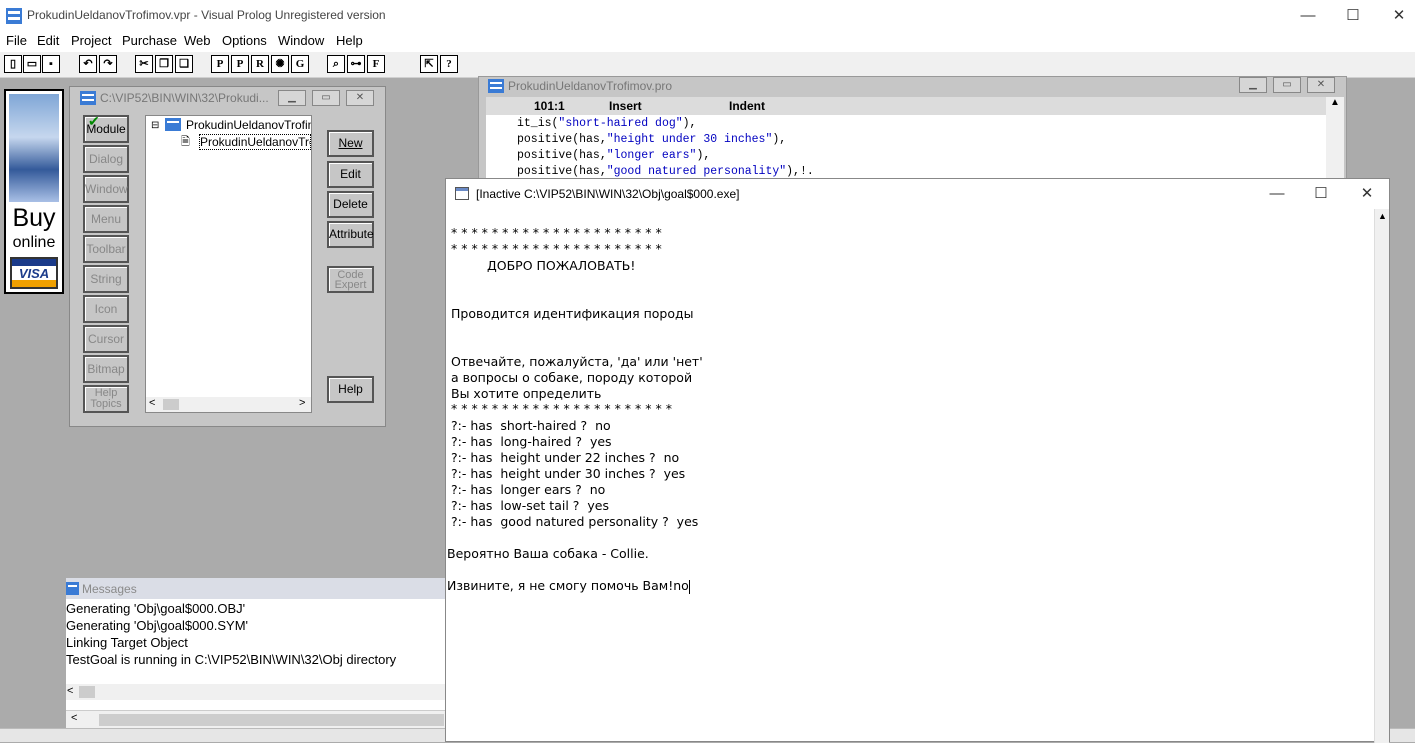 The width and height of the screenshot is (1415, 743). Describe the element at coordinates (689, 586) in the screenshot. I see `text-caret` at that location.